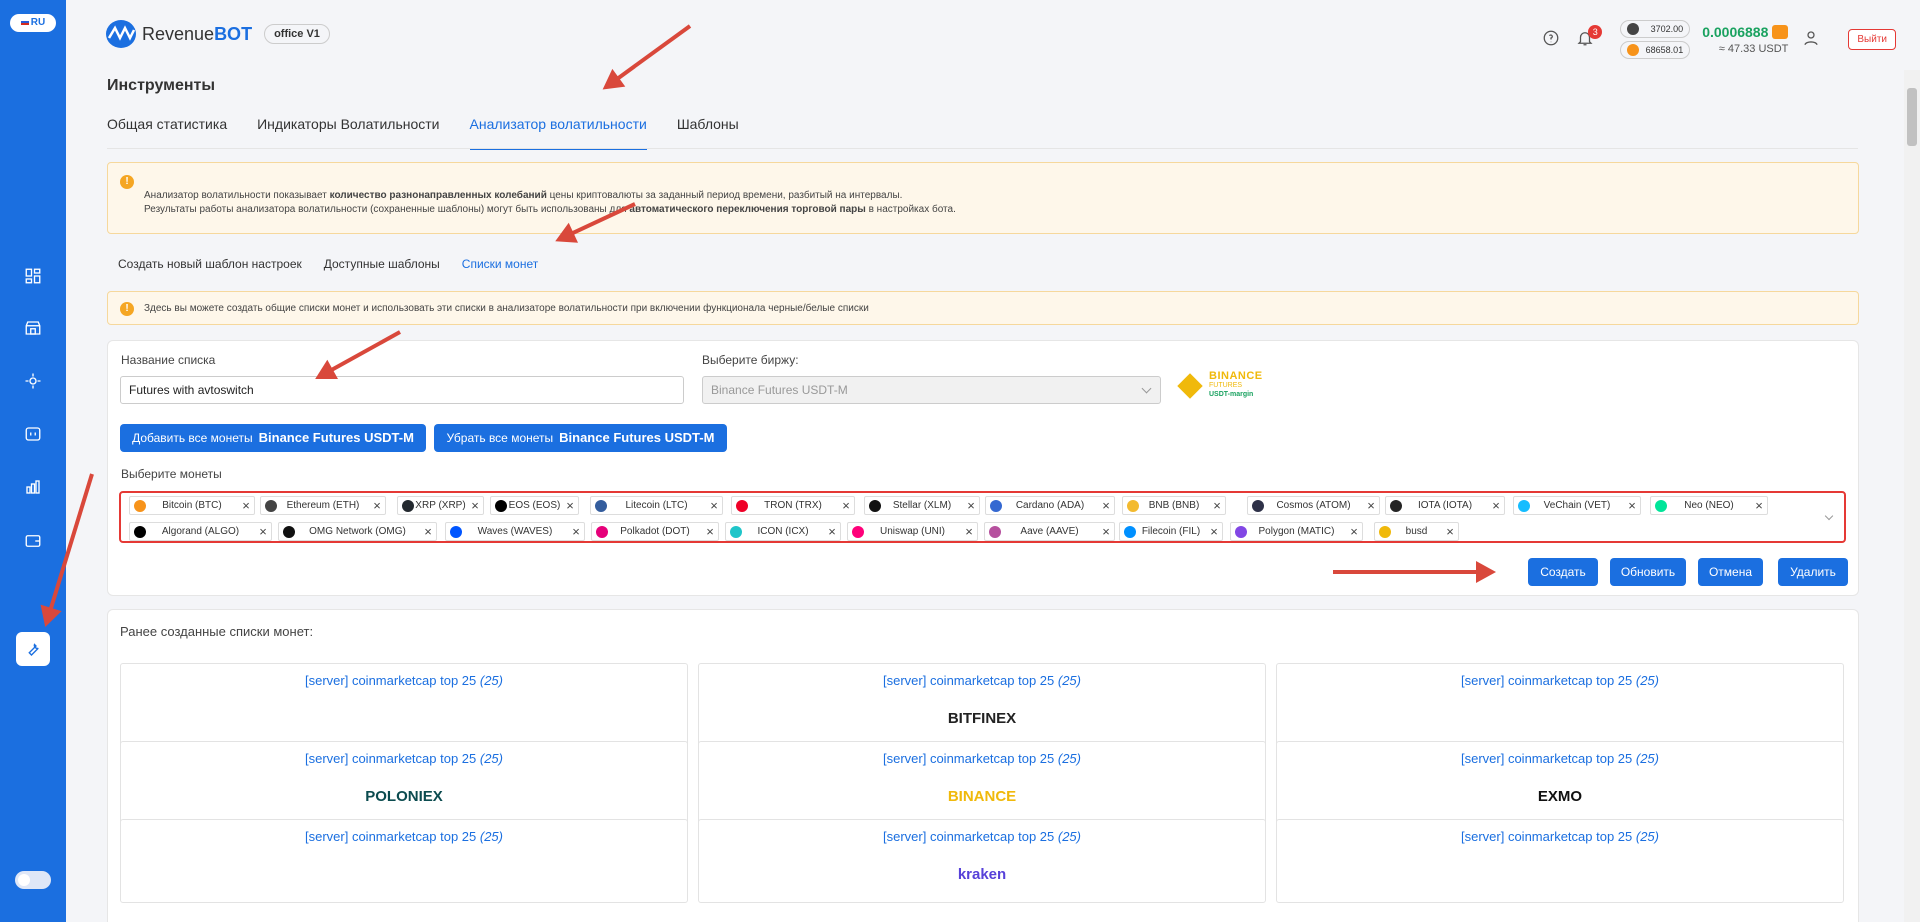  What do you see at coordinates (1633, 29) in the screenshot?
I see `ethereum-icon` at bounding box center [1633, 29].